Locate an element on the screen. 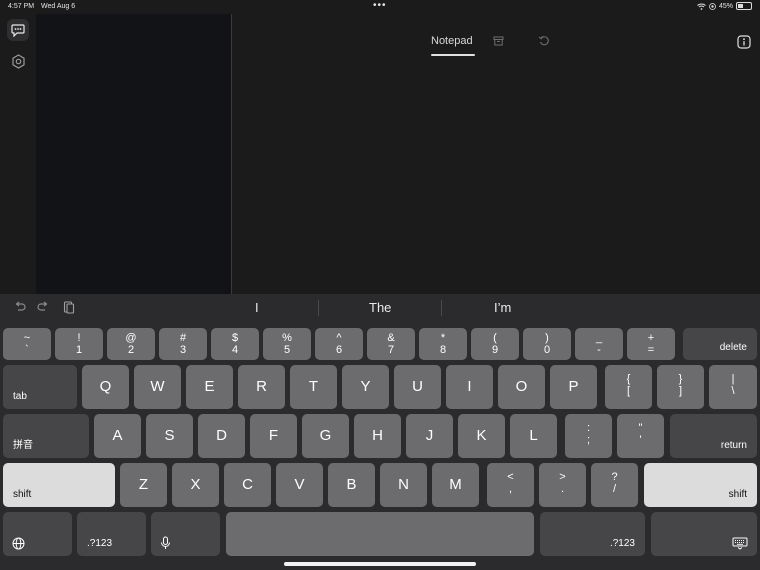 The image size is (760, 570). key-1: ! 1 is located at coordinates (79, 344).